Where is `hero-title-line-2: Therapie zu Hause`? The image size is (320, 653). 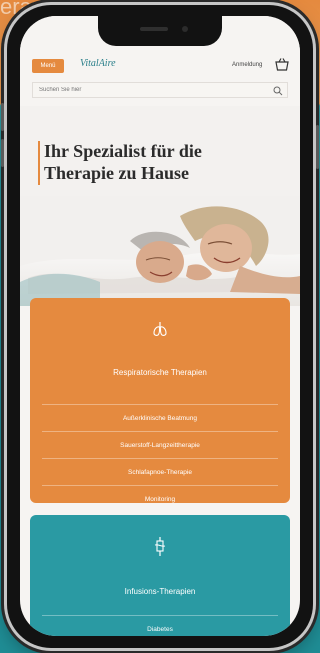
hero-title-line-2: Therapie zu Hause is located at coordinates (117, 173).